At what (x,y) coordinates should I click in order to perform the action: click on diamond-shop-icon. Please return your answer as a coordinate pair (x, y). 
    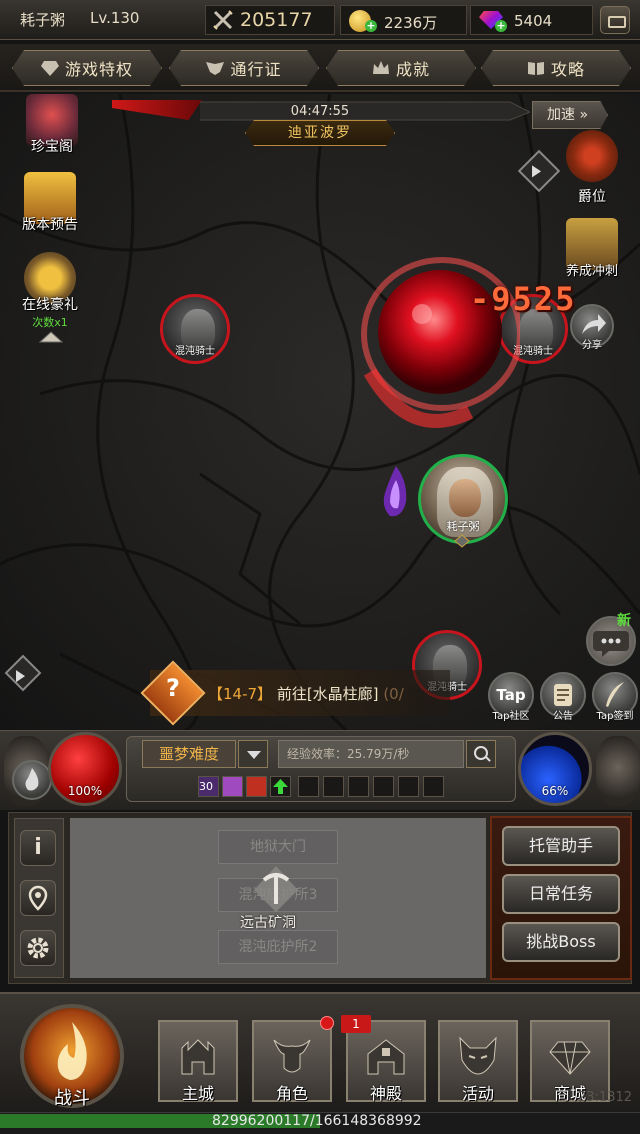
    Looking at the image, I should click on (570, 1058).